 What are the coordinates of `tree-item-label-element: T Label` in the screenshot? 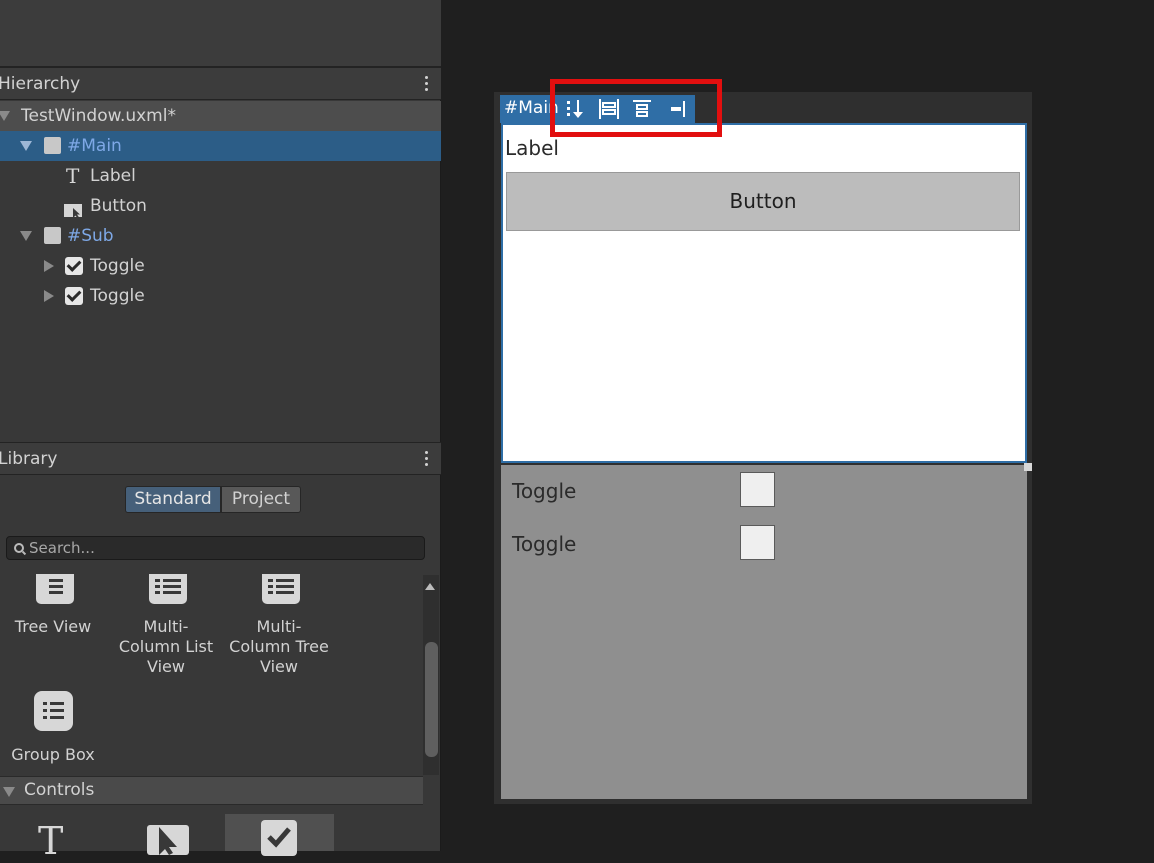 It's located at (220, 176).